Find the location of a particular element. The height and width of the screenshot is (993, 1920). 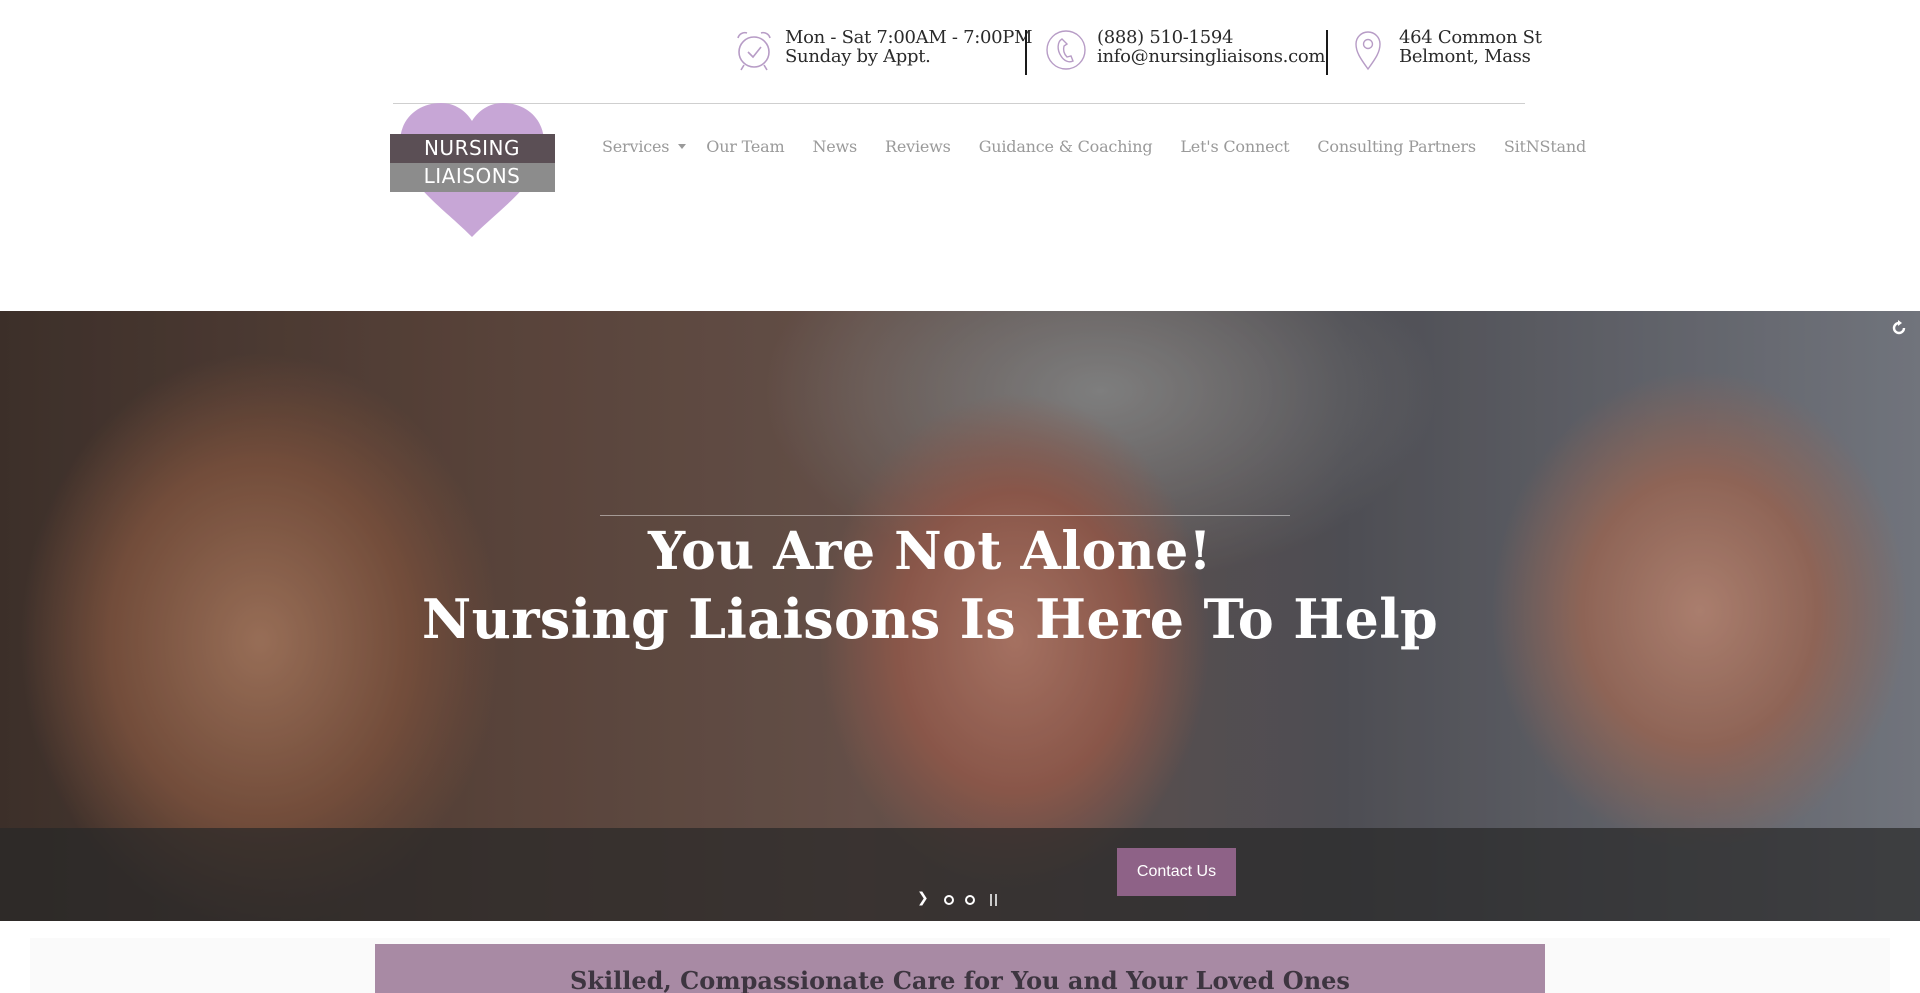

site-logo: NURSING LIAISONS is located at coordinates (473, 170).